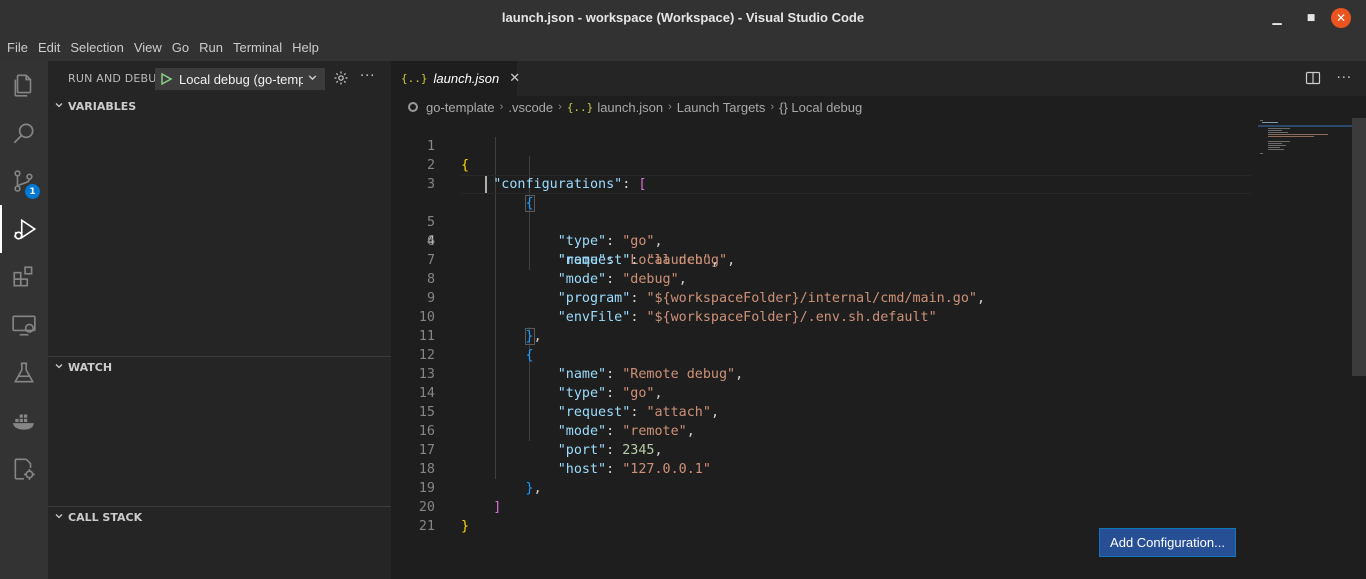  I want to click on breadcrumb-subfolder: .vscode, so click(530, 107).